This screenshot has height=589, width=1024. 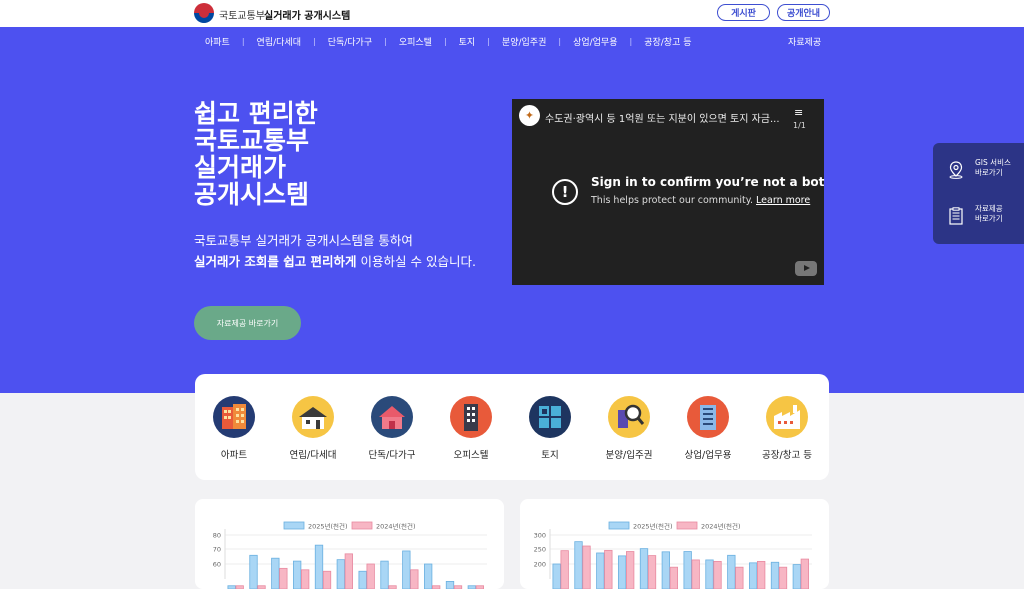 What do you see at coordinates (743, 12) in the screenshot?
I see `board-button: 게시판` at bounding box center [743, 12].